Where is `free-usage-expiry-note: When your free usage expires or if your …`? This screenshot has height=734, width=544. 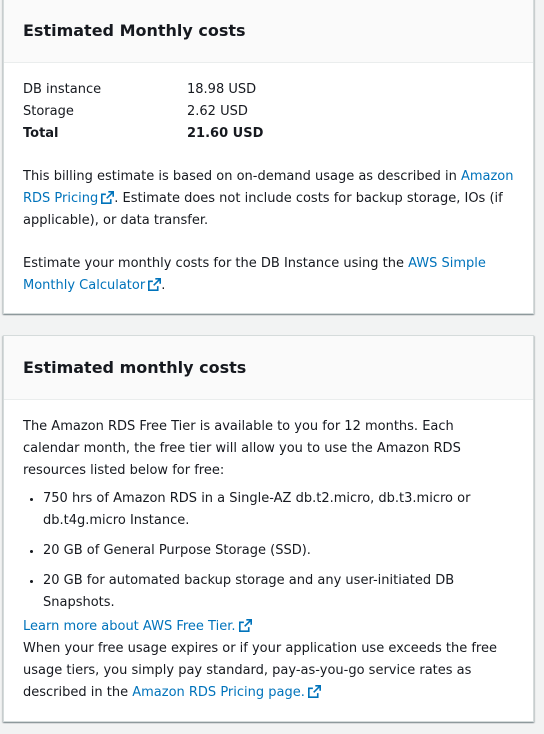
free-usage-expiry-note: When your free usage expires or if your … is located at coordinates (268, 671).